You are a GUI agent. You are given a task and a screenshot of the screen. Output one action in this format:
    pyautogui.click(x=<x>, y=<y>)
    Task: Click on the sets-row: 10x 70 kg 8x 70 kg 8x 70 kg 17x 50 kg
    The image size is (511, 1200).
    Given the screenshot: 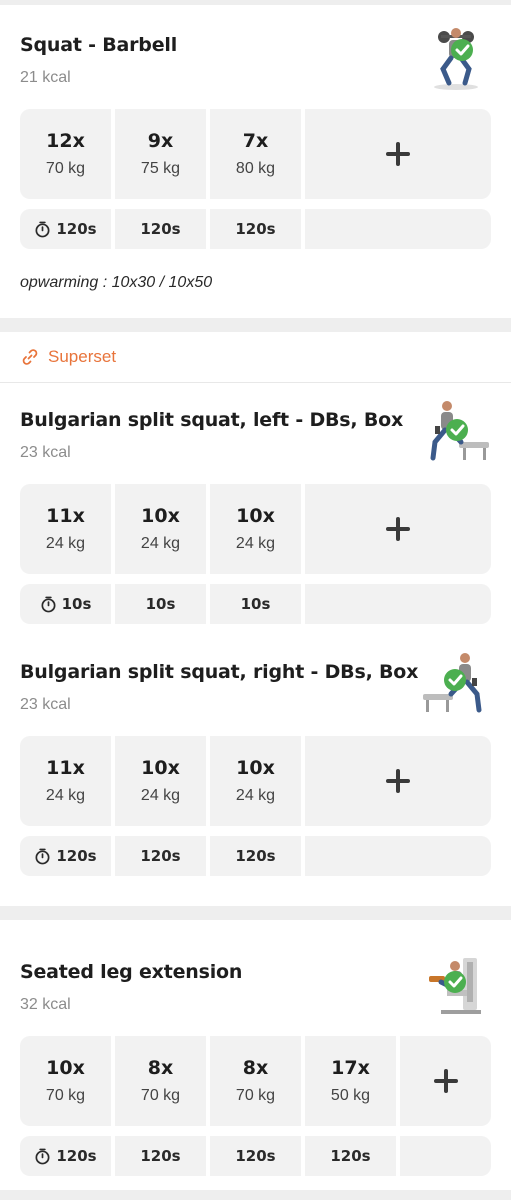 What is the action you would take?
    pyautogui.click(x=255, y=1081)
    